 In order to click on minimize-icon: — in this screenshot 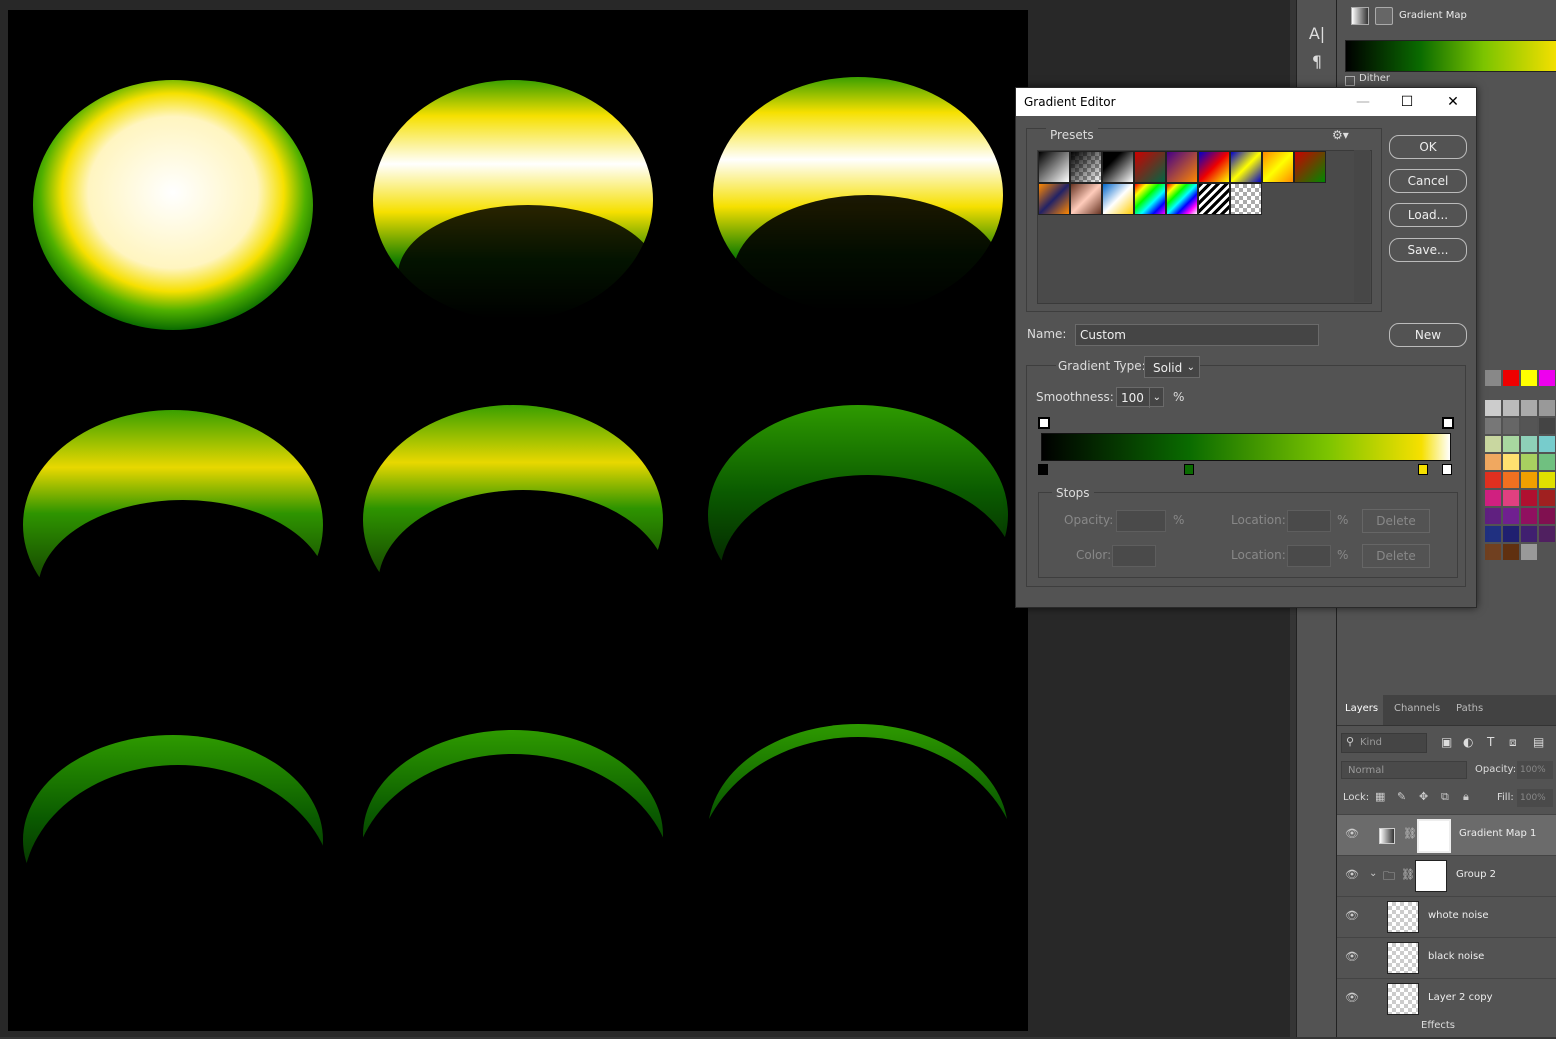, I will do `click(1363, 102)`.